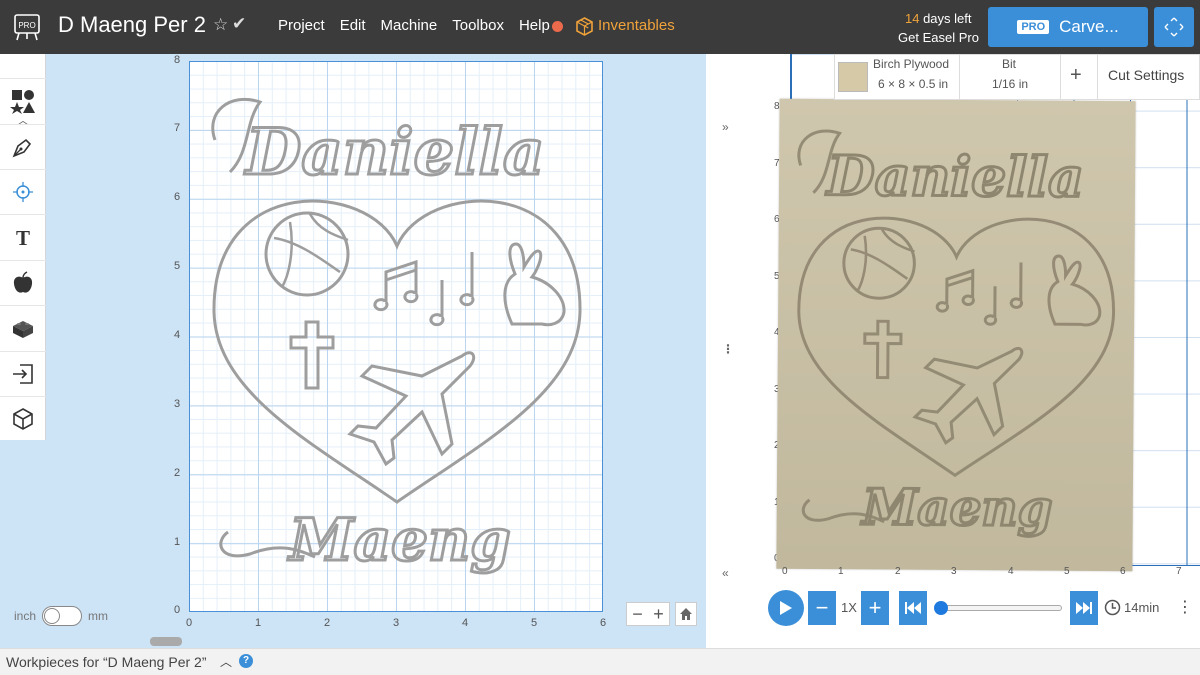  I want to click on unit-switch, so click(62, 616).